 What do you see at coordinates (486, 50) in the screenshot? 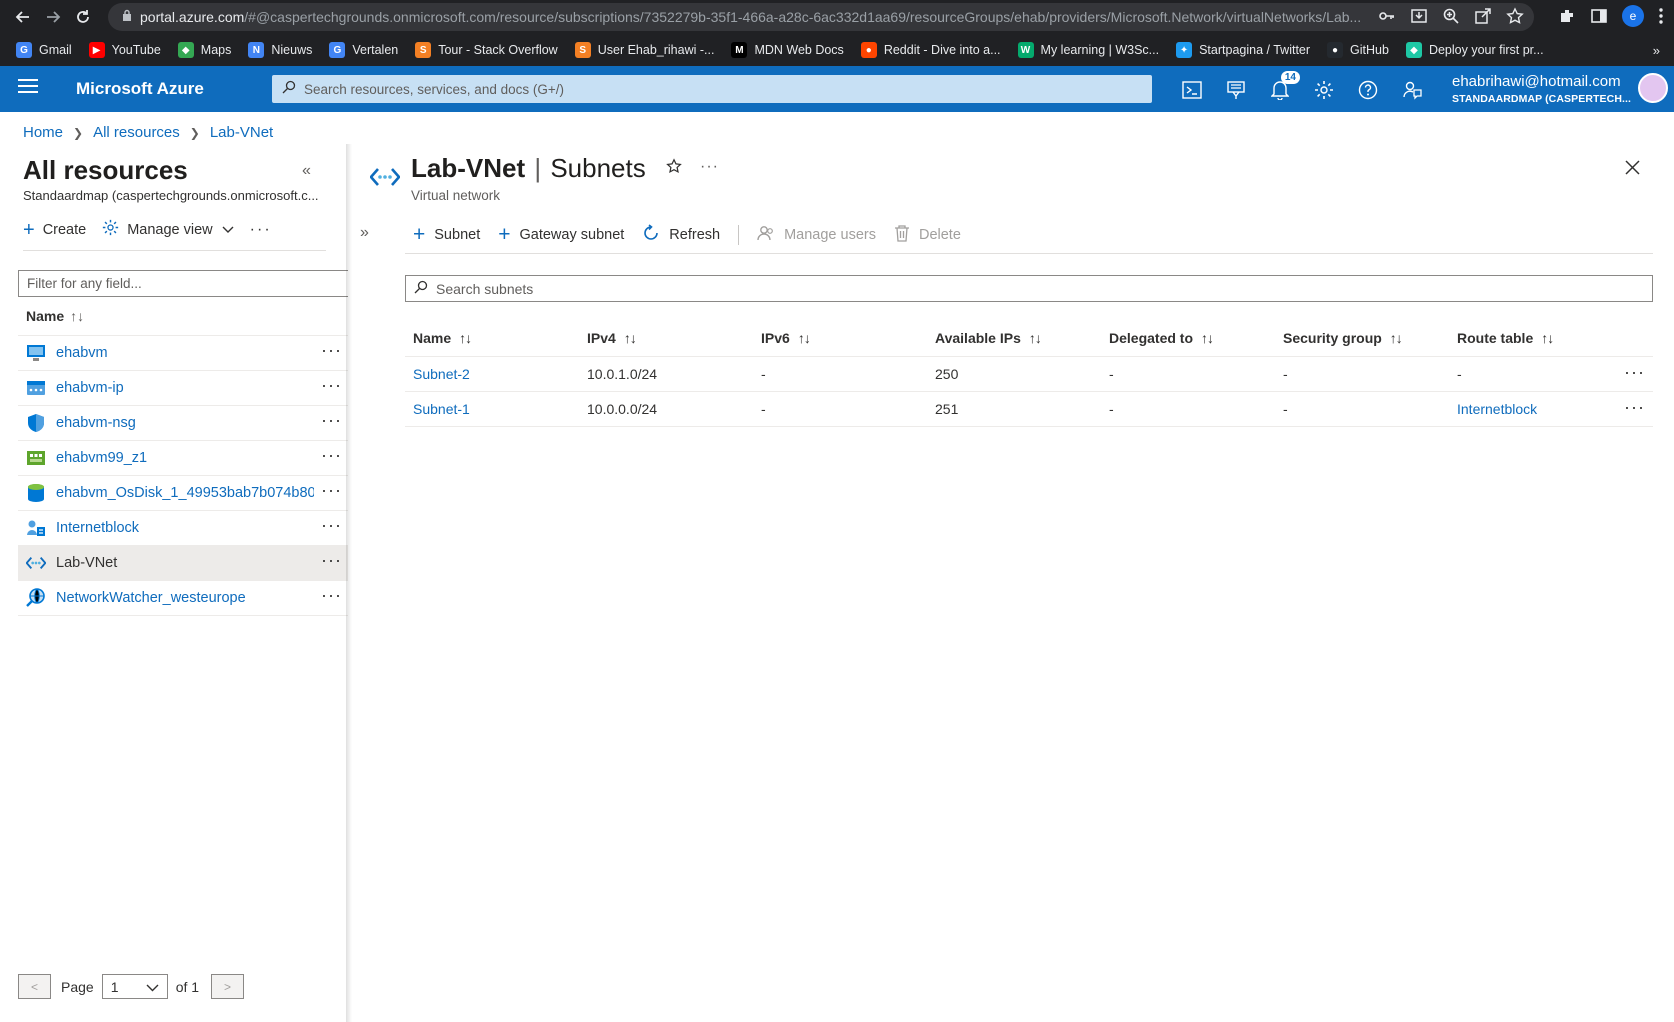
I see `bookmark-item: S Tour - Stack Overflow` at bounding box center [486, 50].